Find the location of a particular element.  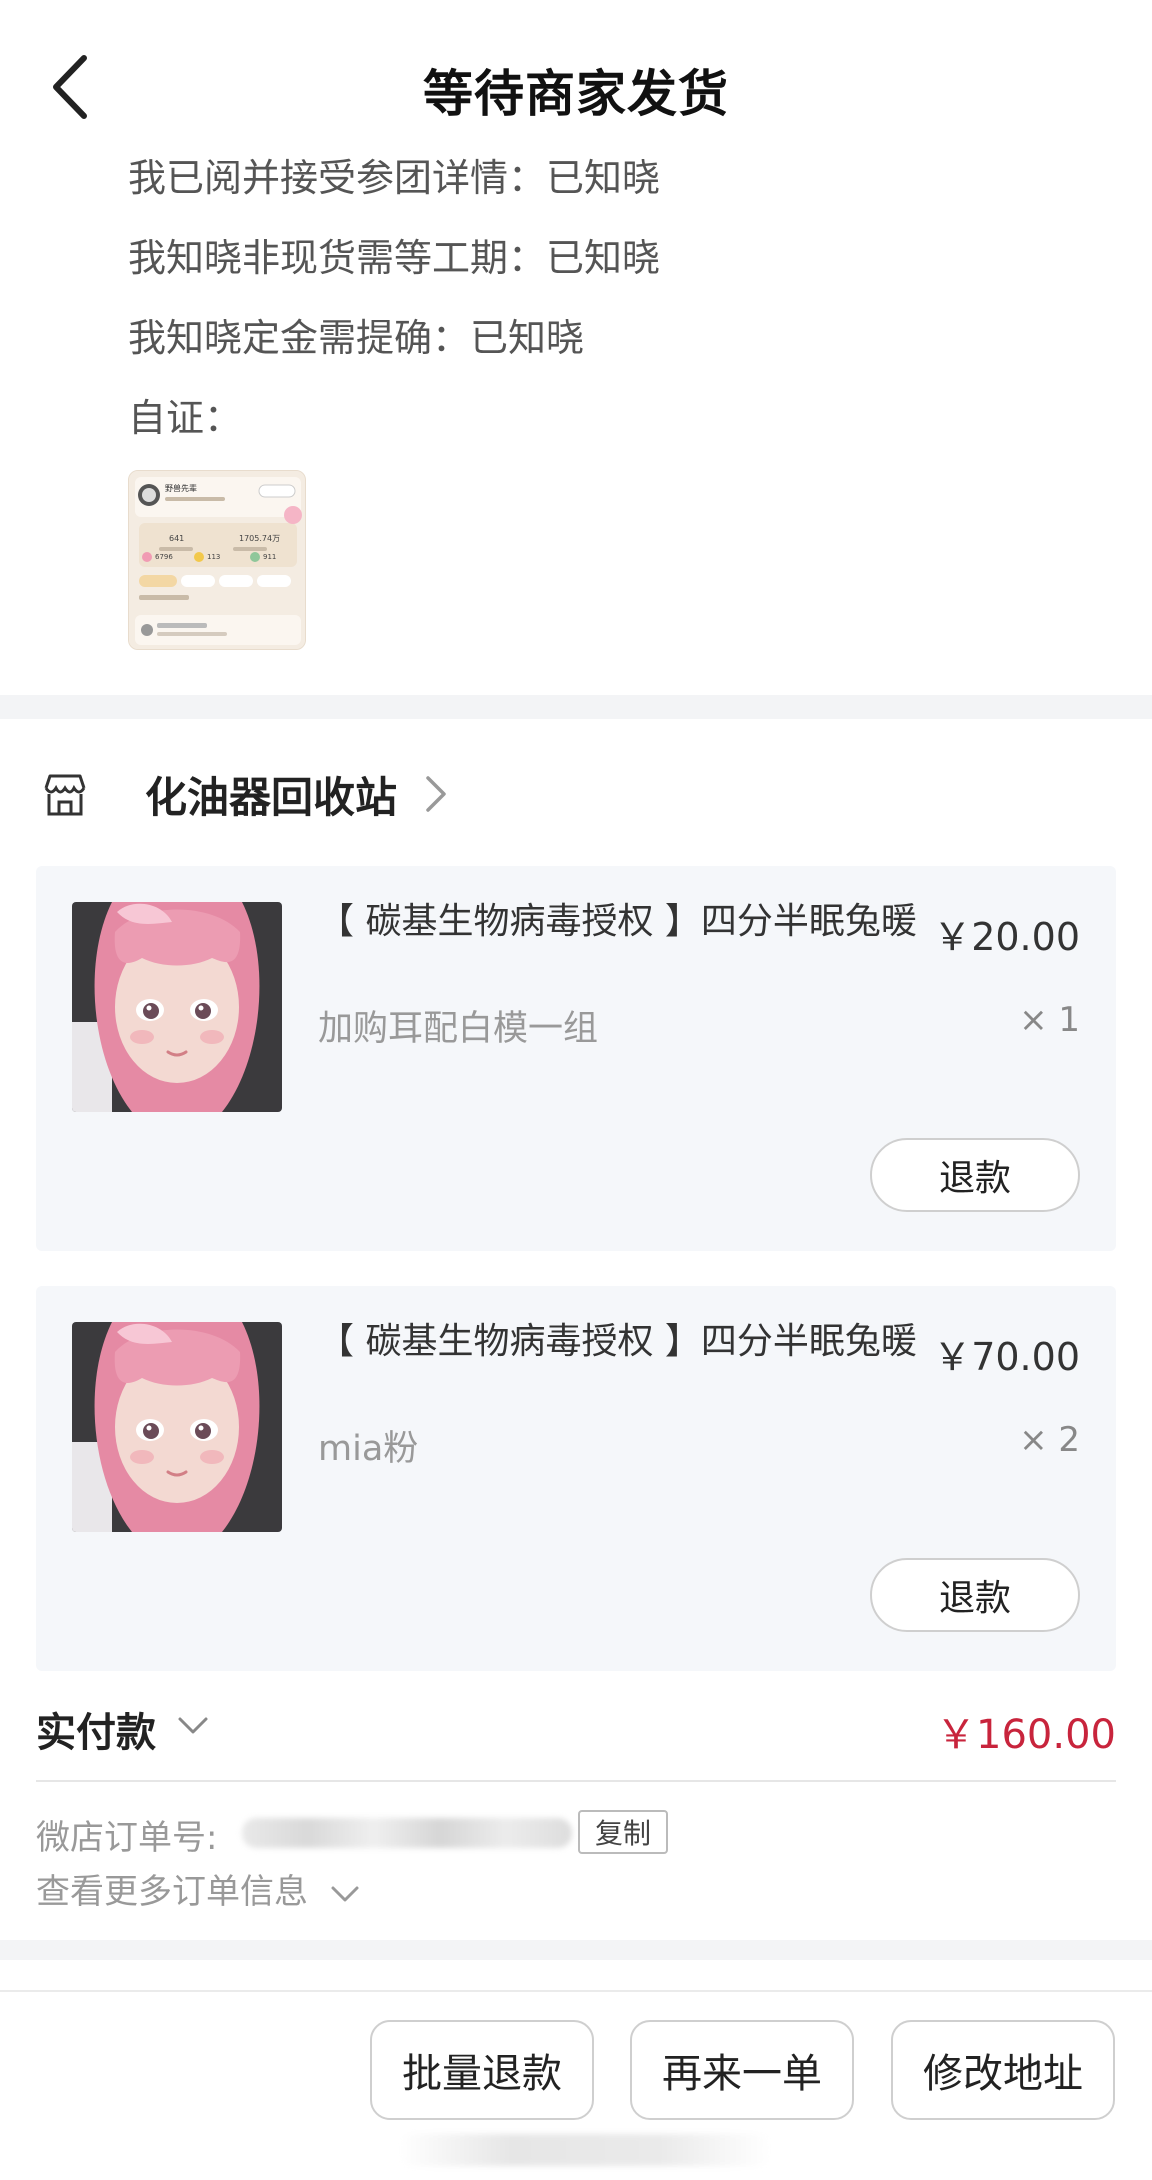

note-line: 我知晓定金需提确：已知晓 is located at coordinates (356, 338).